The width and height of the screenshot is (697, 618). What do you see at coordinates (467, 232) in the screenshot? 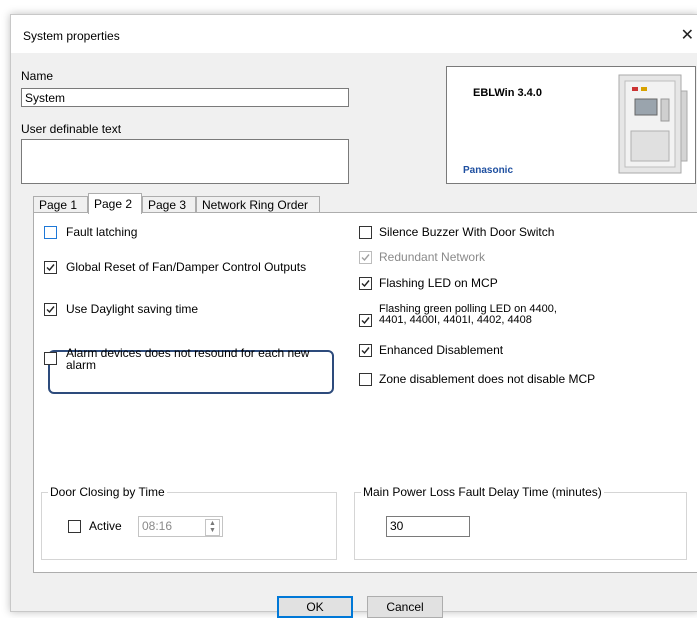
I see `silence-buzzer-label: Silence Buzzer With Door Switch` at bounding box center [467, 232].